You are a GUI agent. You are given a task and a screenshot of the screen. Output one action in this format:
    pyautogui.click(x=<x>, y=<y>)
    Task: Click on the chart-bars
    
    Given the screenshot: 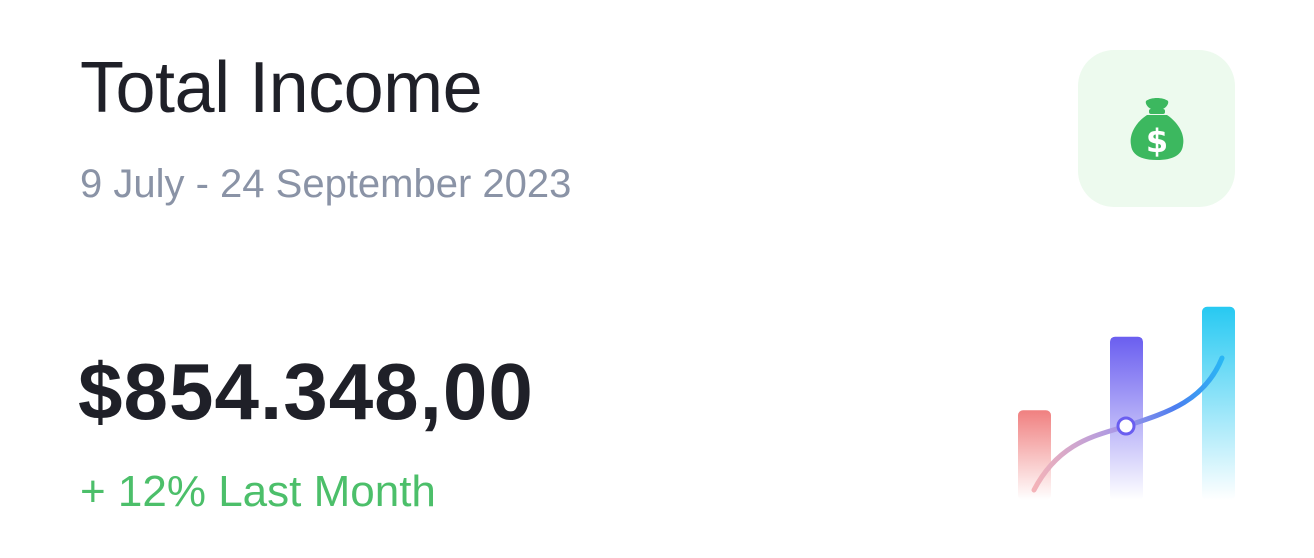 What is the action you would take?
    pyautogui.click(x=1126, y=403)
    